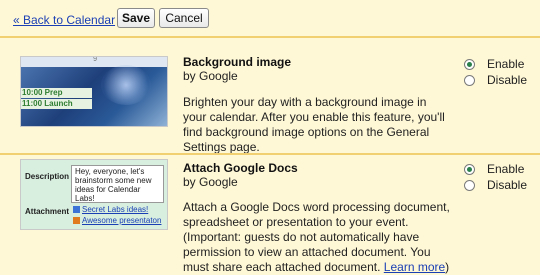  Describe the element at coordinates (76, 220) in the screenshot. I see `presentation-icon` at that location.